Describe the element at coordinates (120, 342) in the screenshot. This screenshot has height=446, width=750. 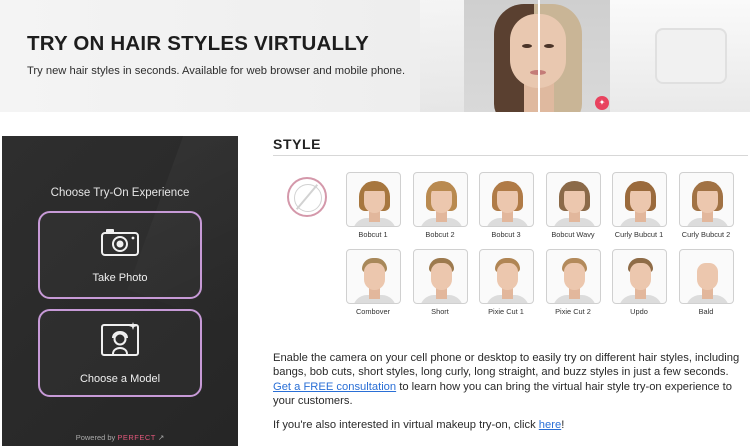
I see `model-portrait-icon` at that location.